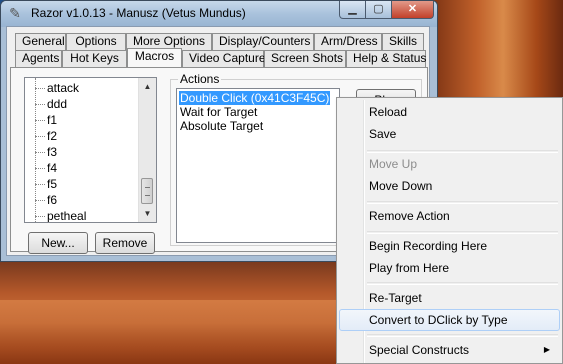 The height and width of the screenshot is (364, 563). Describe the element at coordinates (147, 191) in the screenshot. I see `scroll-thumb` at that location.